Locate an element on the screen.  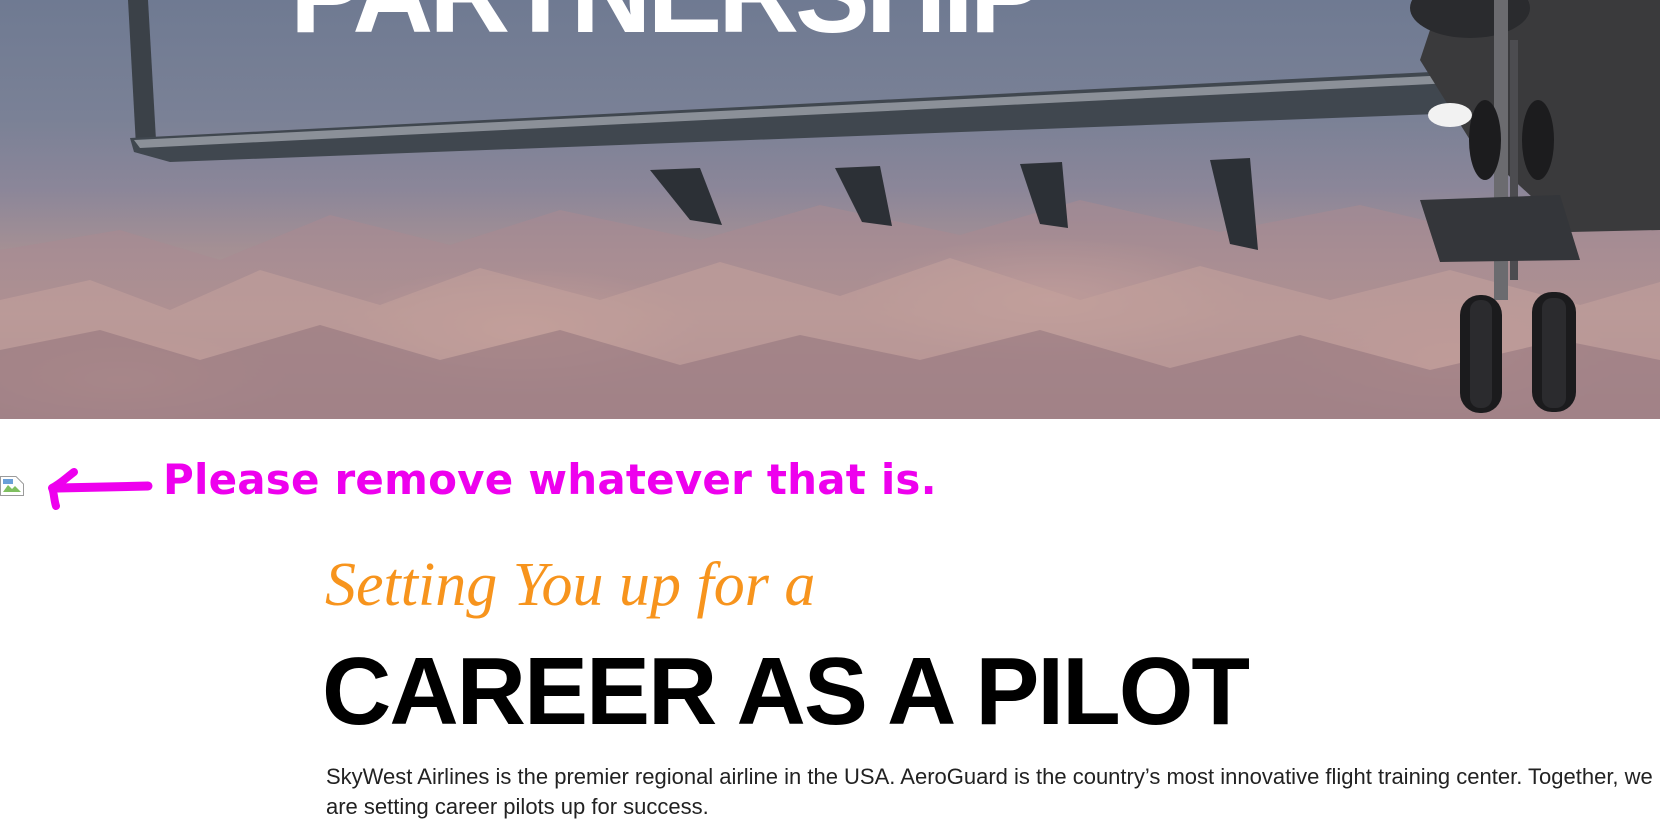
section-heading: CAREER AS A PILOT is located at coordinates (786, 691).